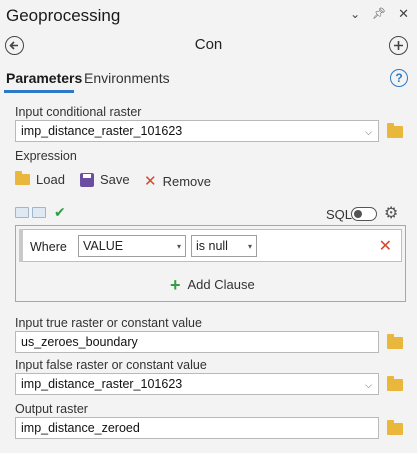 The width and height of the screenshot is (417, 453). What do you see at coordinates (108, 323) in the screenshot?
I see `input-true-label: Input true raster or constant value` at bounding box center [108, 323].